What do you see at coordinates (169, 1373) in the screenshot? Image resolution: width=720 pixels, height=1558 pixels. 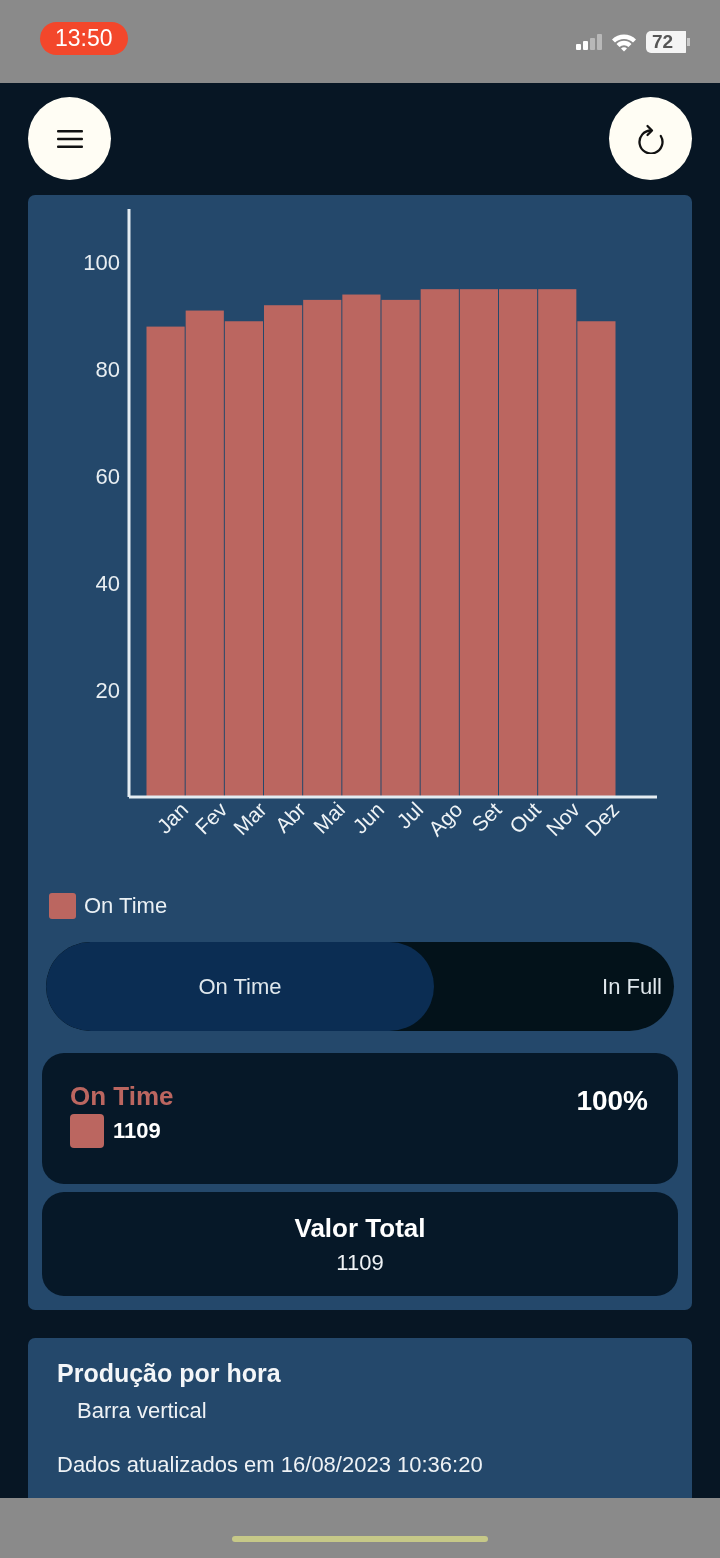 I see `info-title: Produção por hora` at bounding box center [169, 1373].